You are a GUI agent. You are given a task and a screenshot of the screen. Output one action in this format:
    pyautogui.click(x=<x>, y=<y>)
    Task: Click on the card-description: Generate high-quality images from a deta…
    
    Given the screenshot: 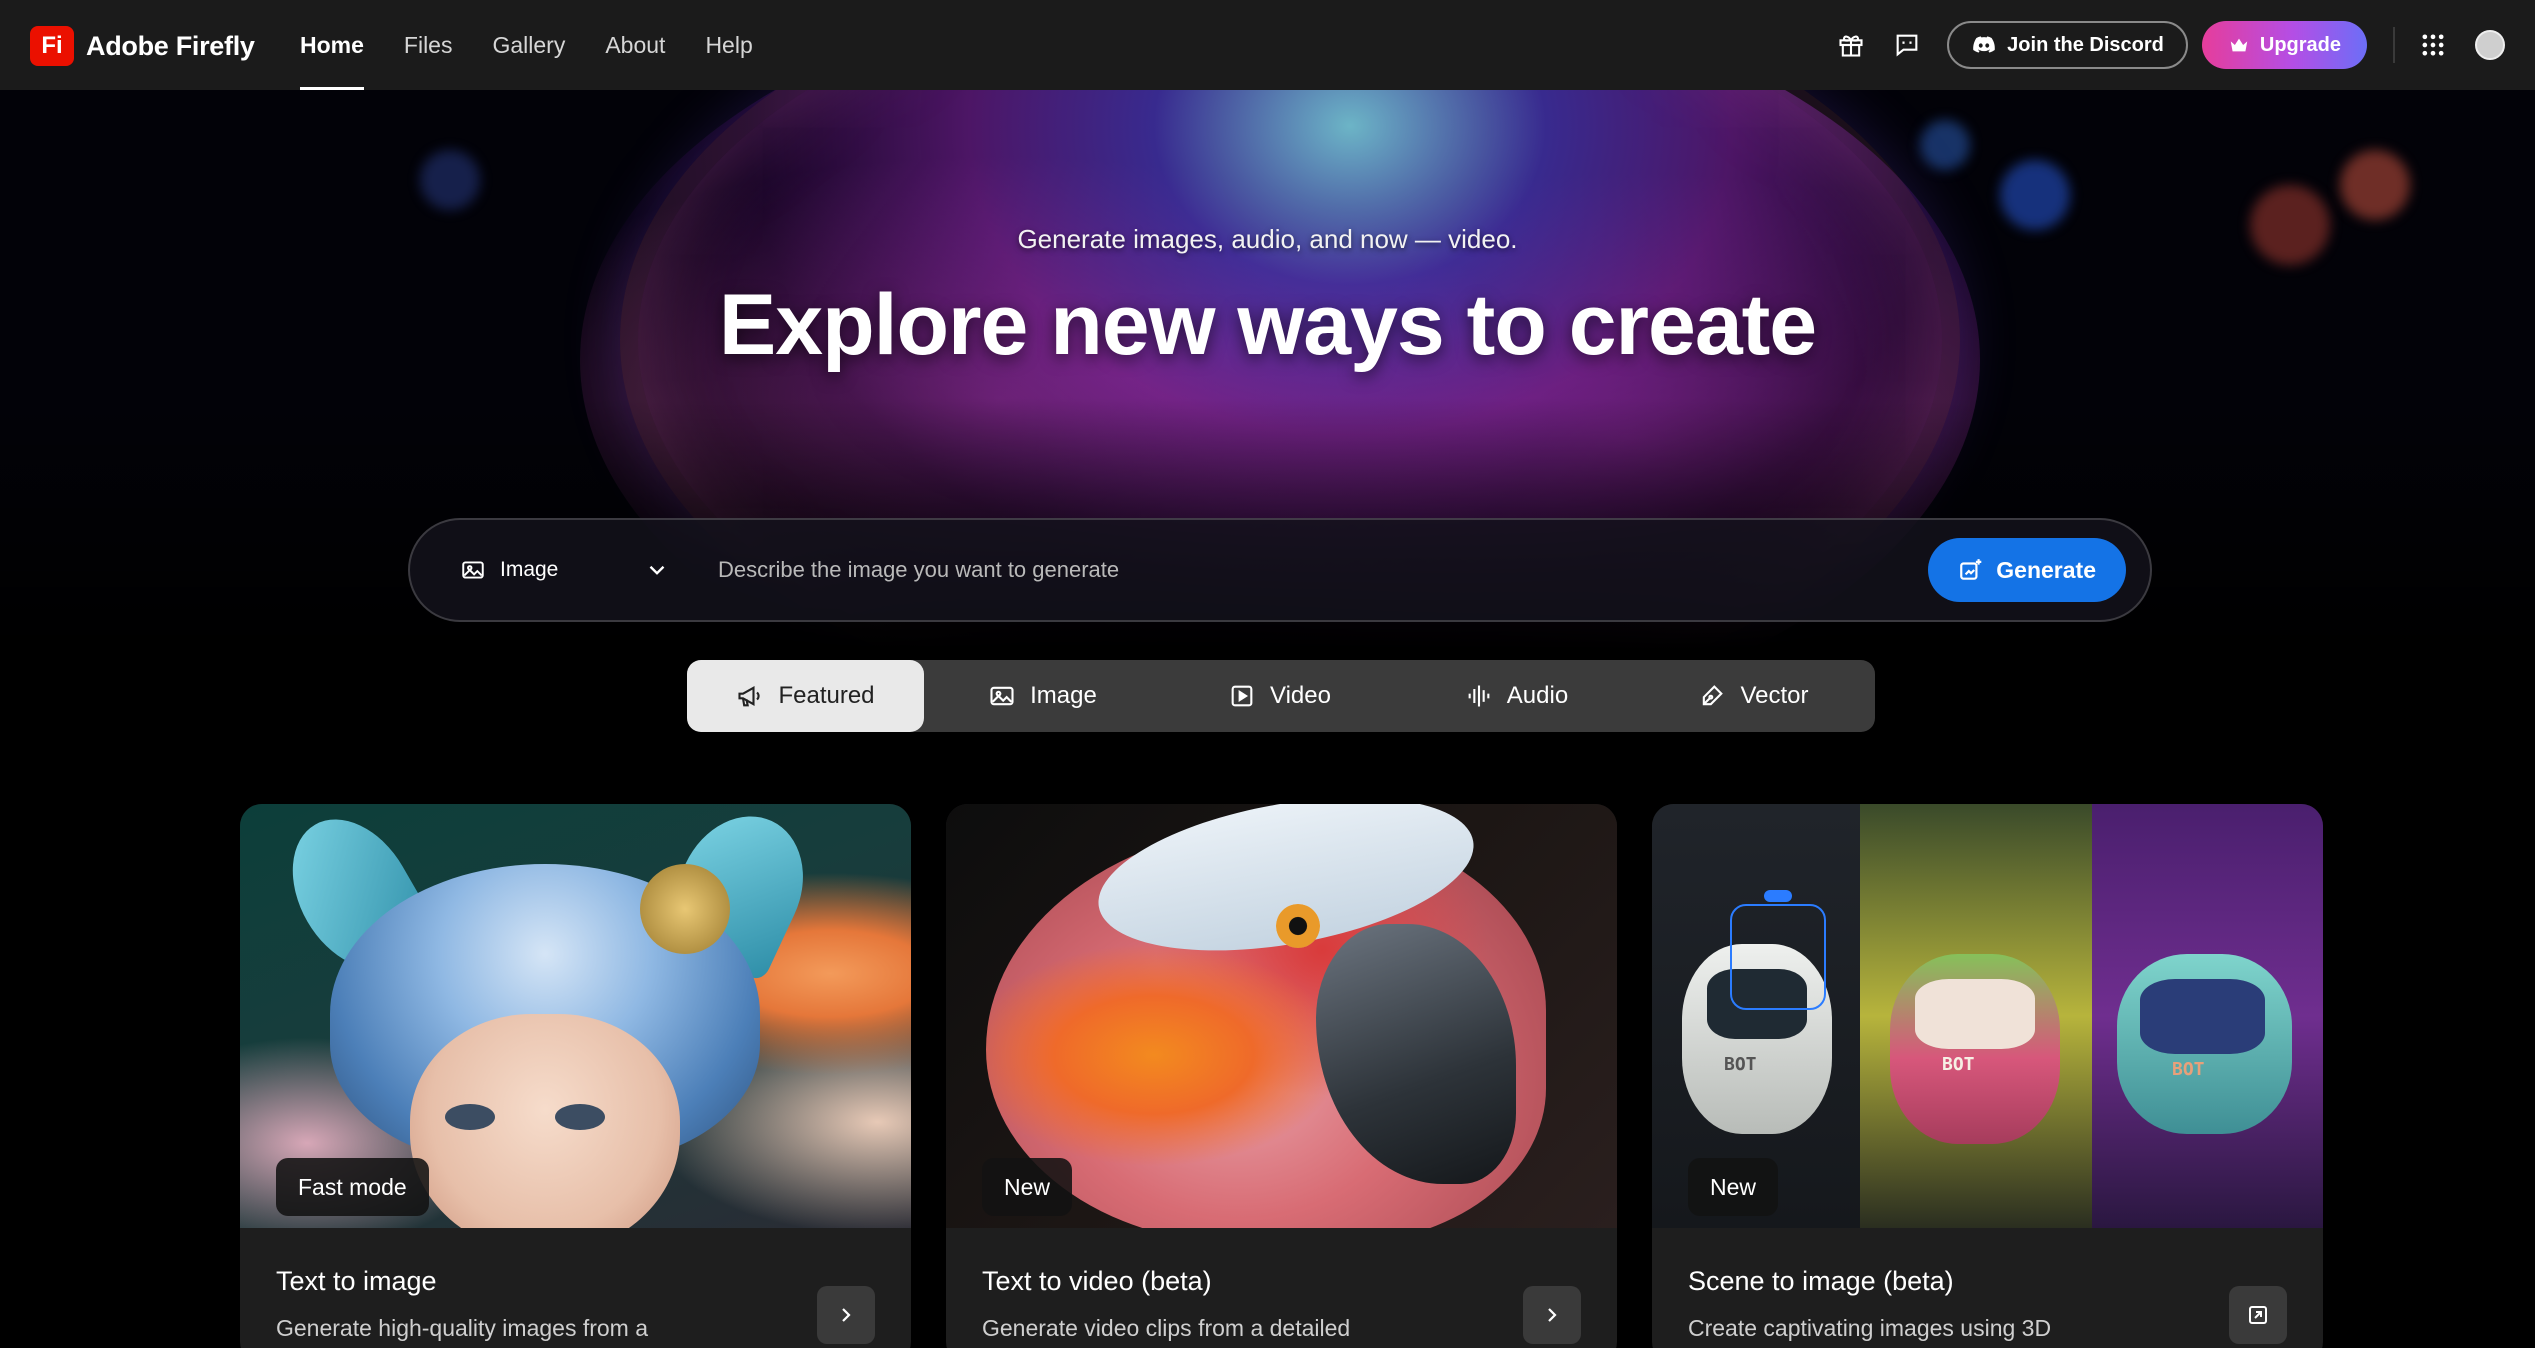 What is the action you would take?
    pyautogui.click(x=462, y=1331)
    